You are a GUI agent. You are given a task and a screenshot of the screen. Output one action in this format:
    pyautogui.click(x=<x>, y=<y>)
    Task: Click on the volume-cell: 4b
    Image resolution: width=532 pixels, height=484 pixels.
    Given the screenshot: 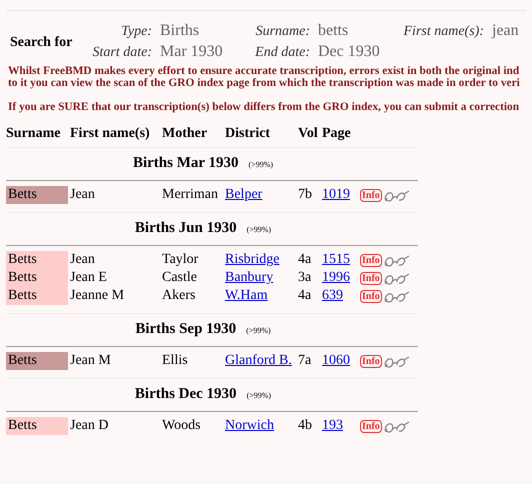 What is the action you would take?
    pyautogui.click(x=305, y=425)
    